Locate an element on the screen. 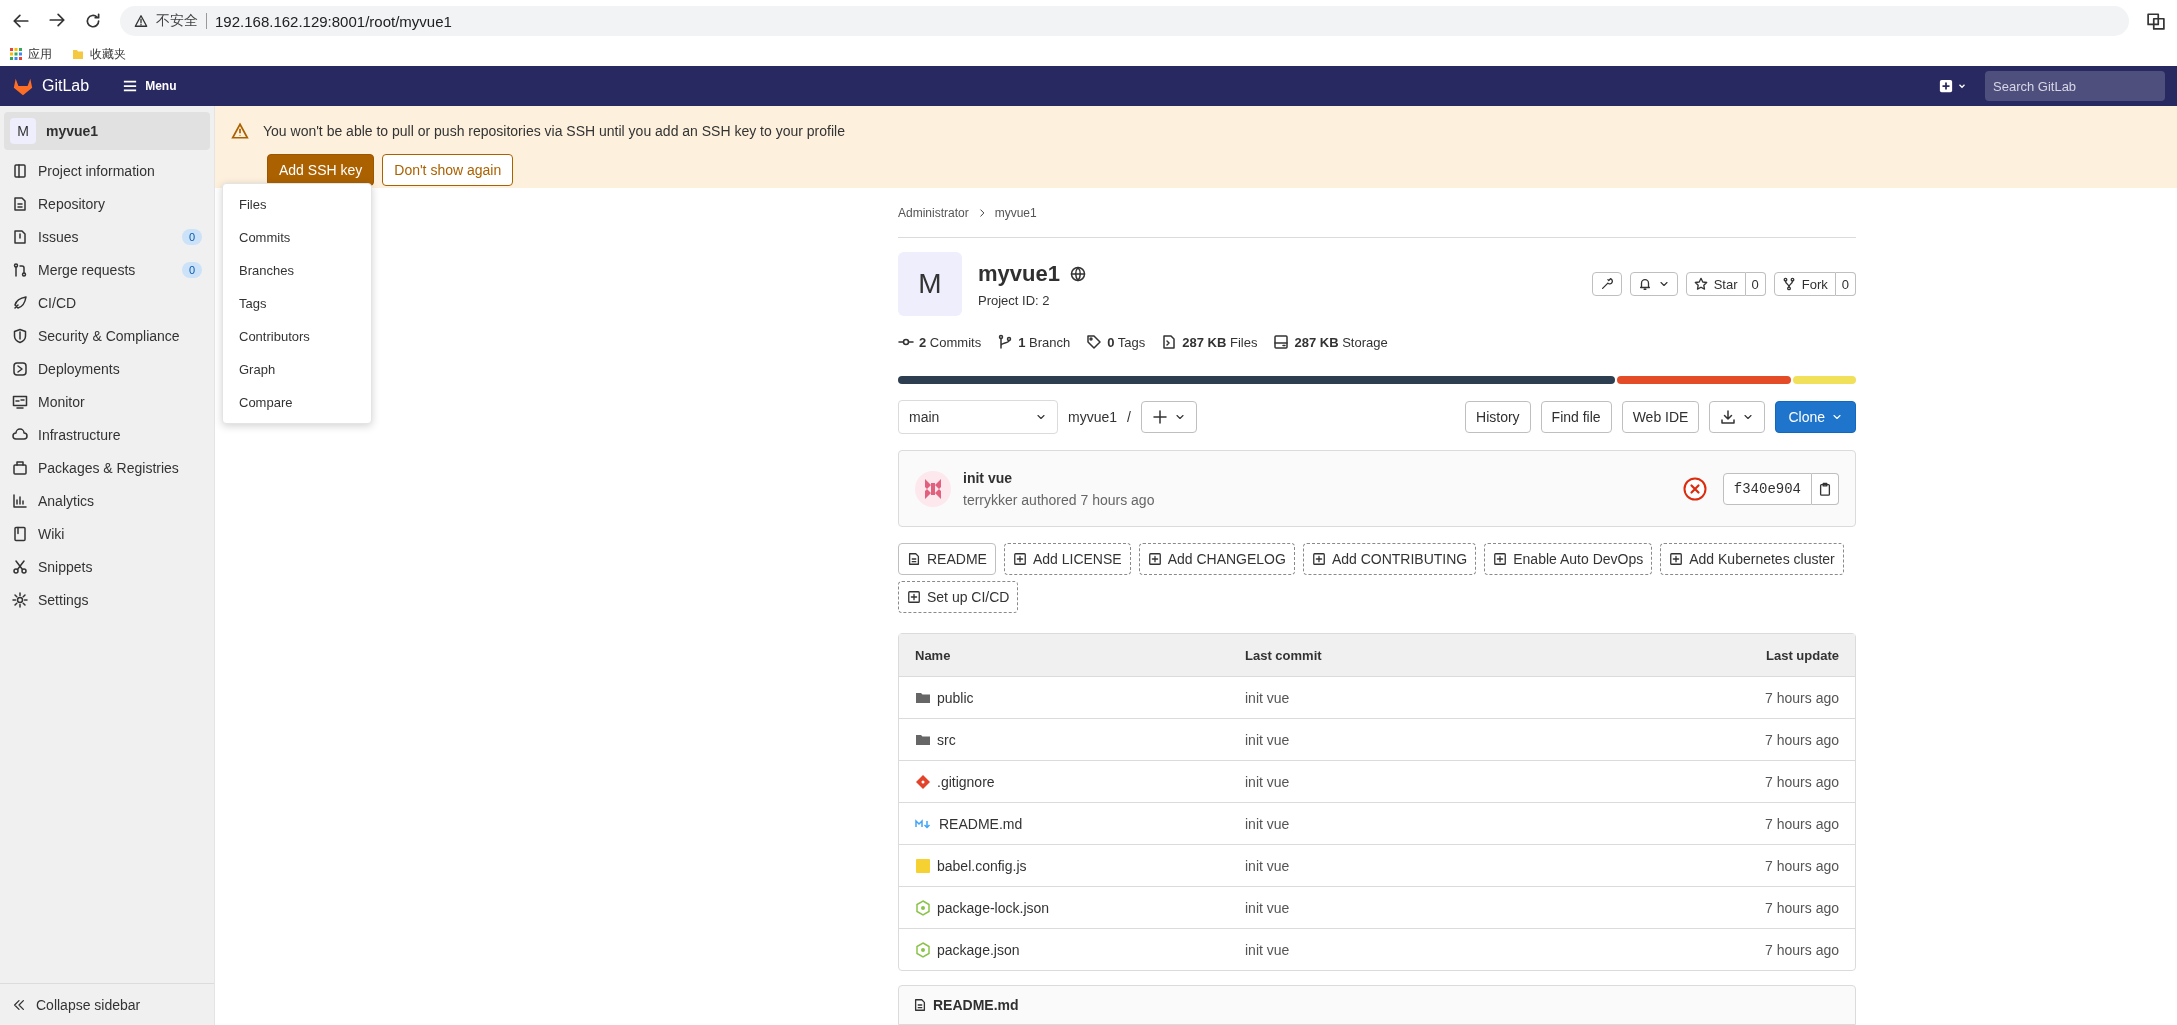 This screenshot has height=1025, width=2177. toolbar-button: Find file is located at coordinates (1576, 417).